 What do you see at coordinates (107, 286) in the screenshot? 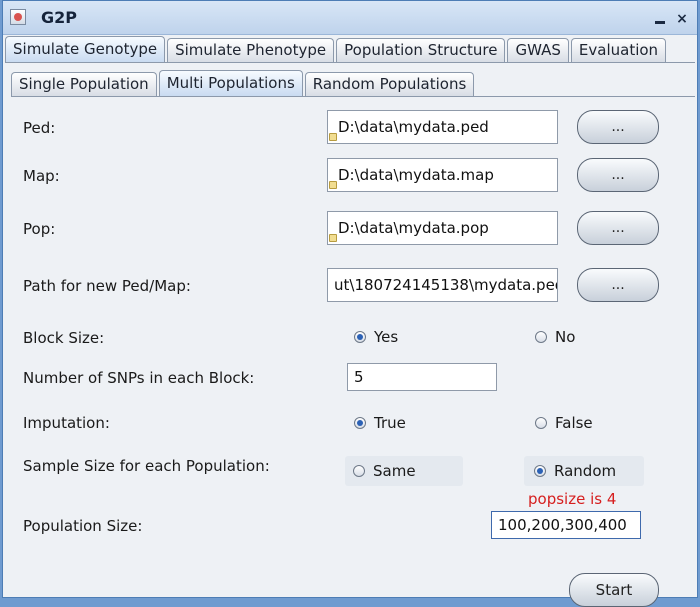
I see `new-path-label: Path for new Ped/Map:` at bounding box center [107, 286].